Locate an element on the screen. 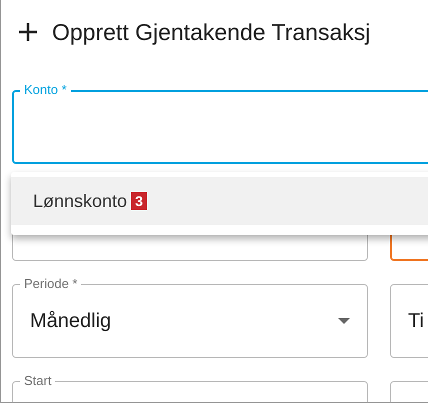  dialog-title: Opprett Gjentakende Transaksj is located at coordinates (211, 32).